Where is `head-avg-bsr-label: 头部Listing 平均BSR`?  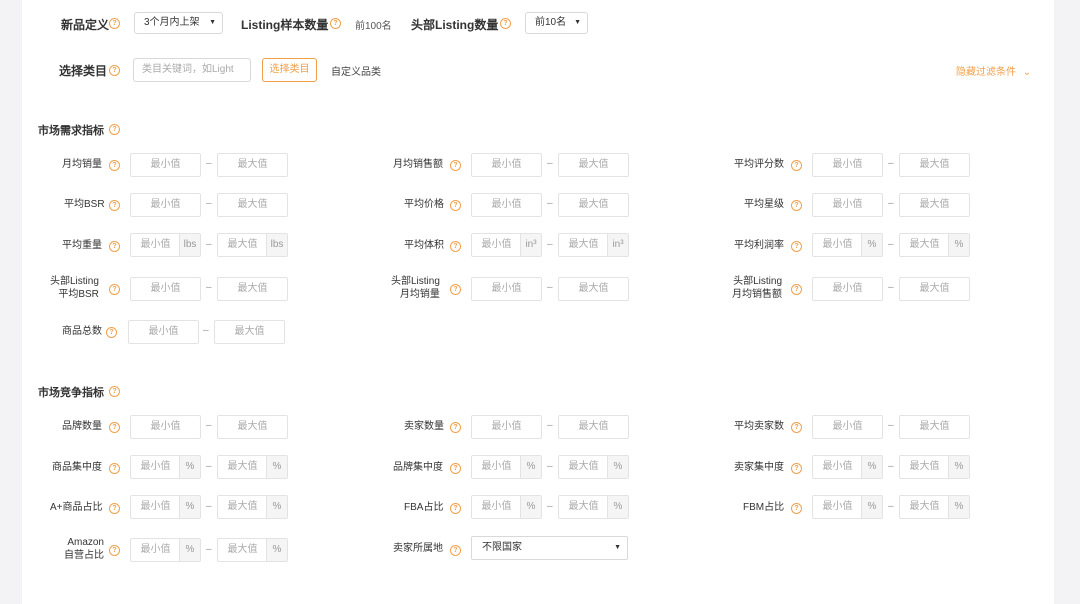 head-avg-bsr-label: 头部Listing 平均BSR is located at coordinates (74, 288).